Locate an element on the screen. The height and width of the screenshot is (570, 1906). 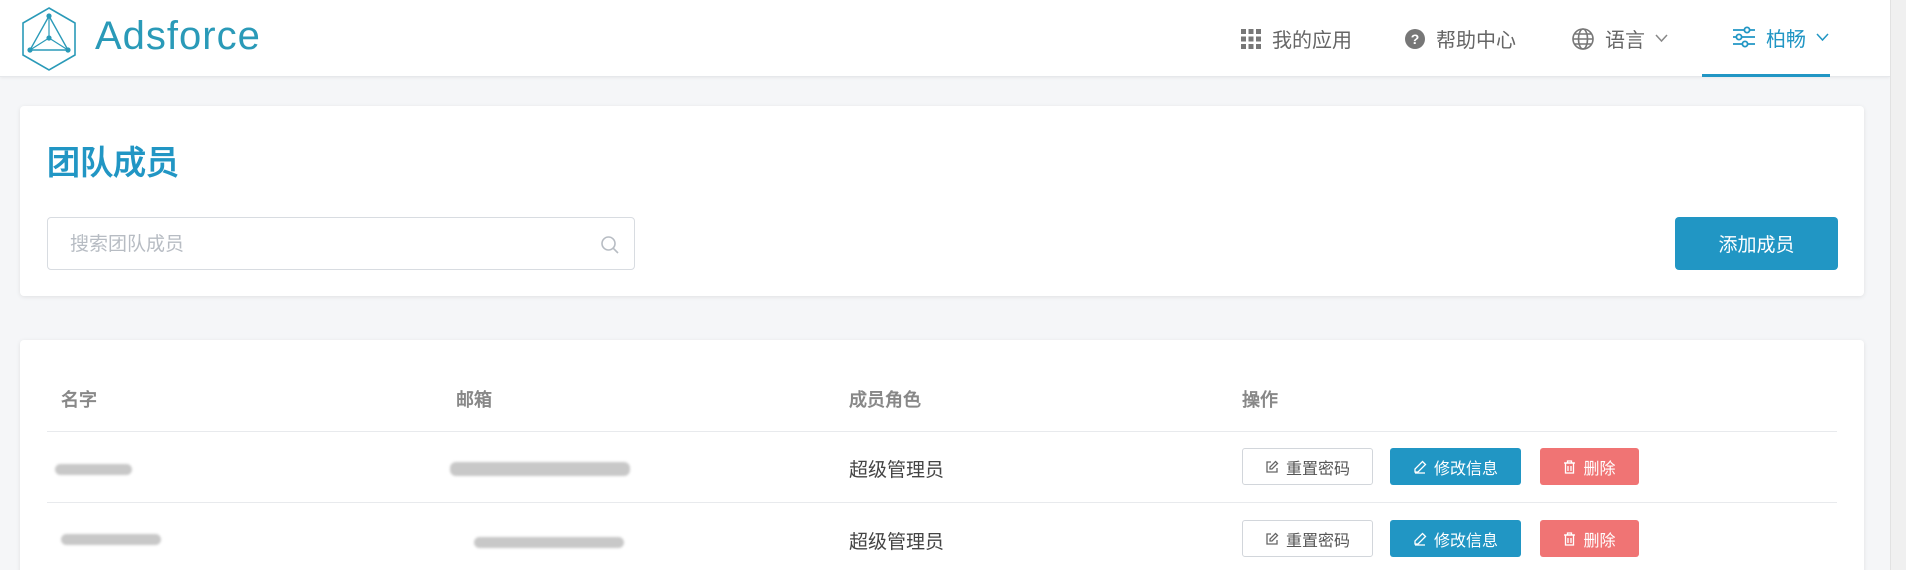
top-navigation-bar: Adsforce 我的应用 ? 帮助中心 语言 柏畅 is located at coordinates (945, 38).